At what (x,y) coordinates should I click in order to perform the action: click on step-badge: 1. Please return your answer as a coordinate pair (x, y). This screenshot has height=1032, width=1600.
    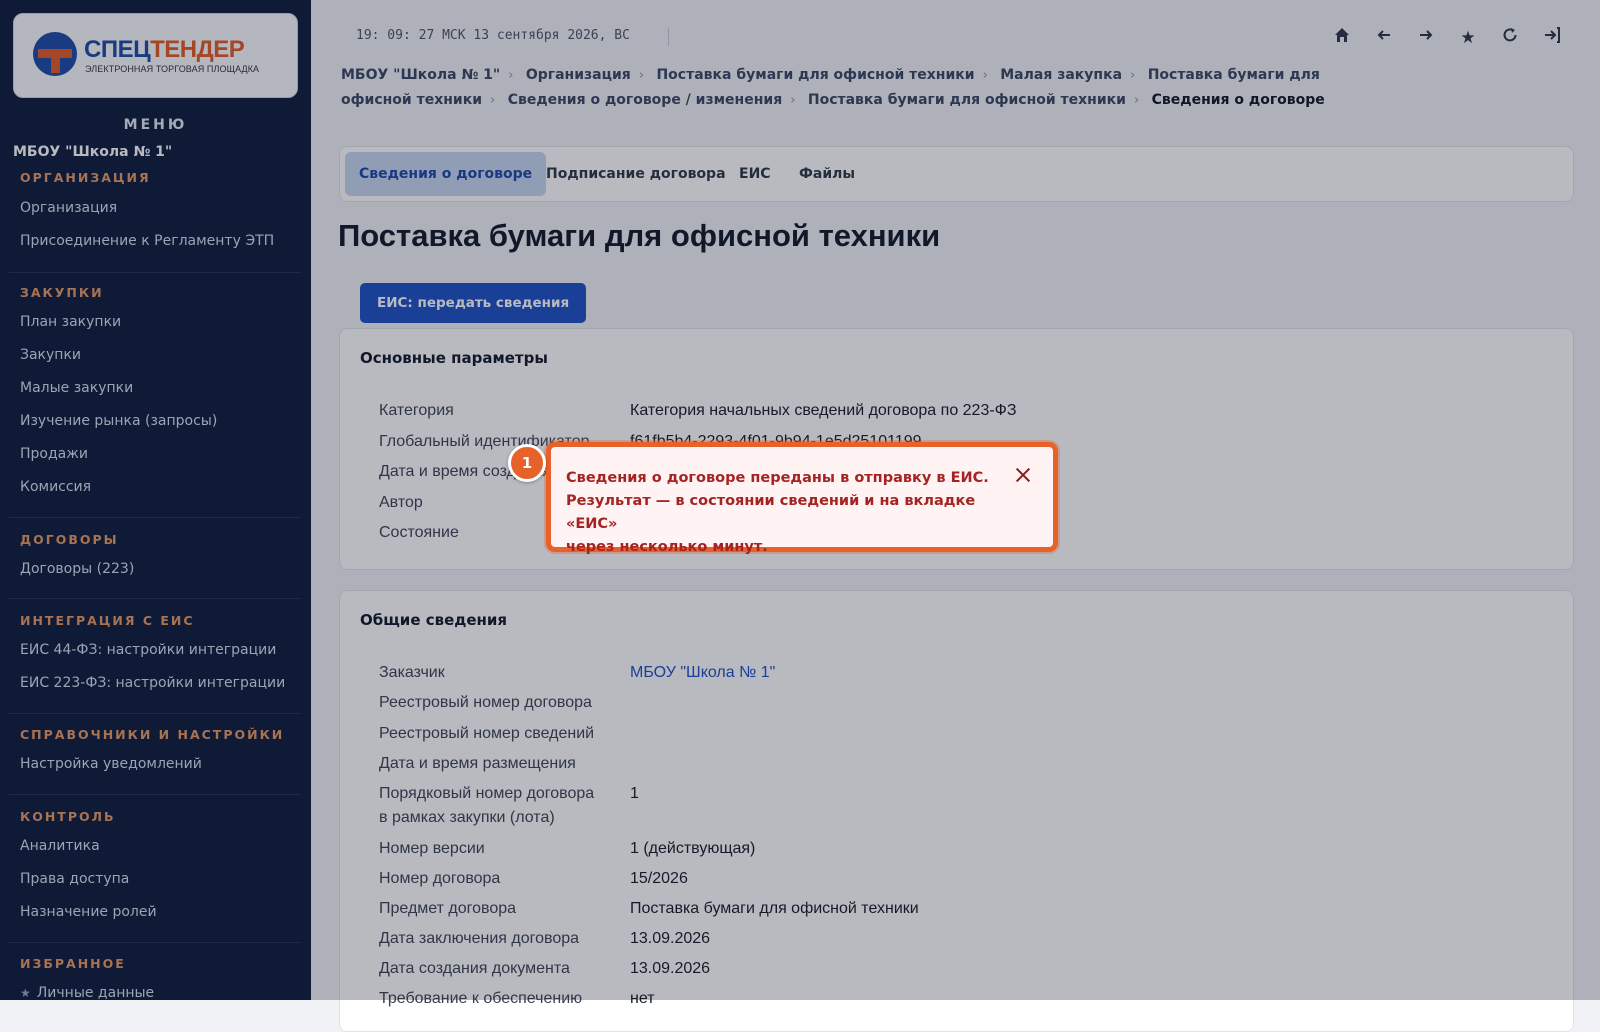
    Looking at the image, I should click on (527, 463).